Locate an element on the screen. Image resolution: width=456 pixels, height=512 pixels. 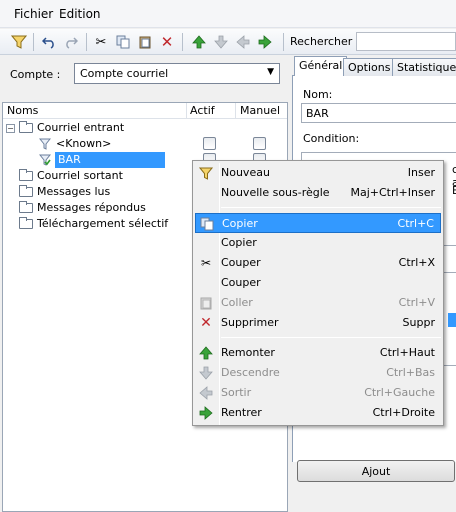
menu-item-label: Sortir is located at coordinates (236, 392).